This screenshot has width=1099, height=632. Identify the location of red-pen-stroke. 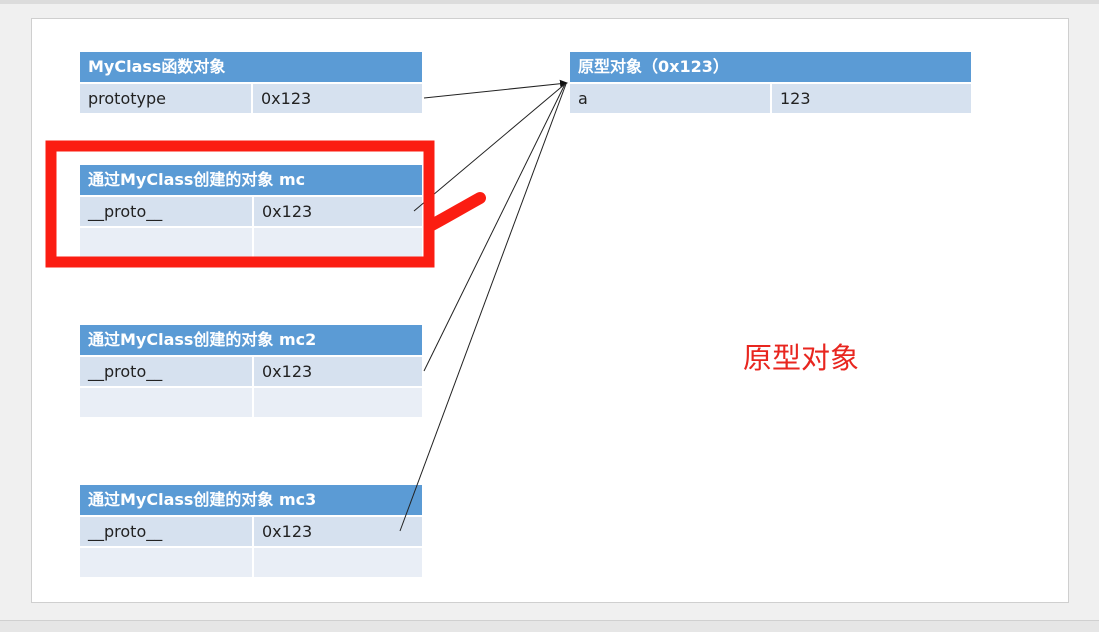
(455, 212).